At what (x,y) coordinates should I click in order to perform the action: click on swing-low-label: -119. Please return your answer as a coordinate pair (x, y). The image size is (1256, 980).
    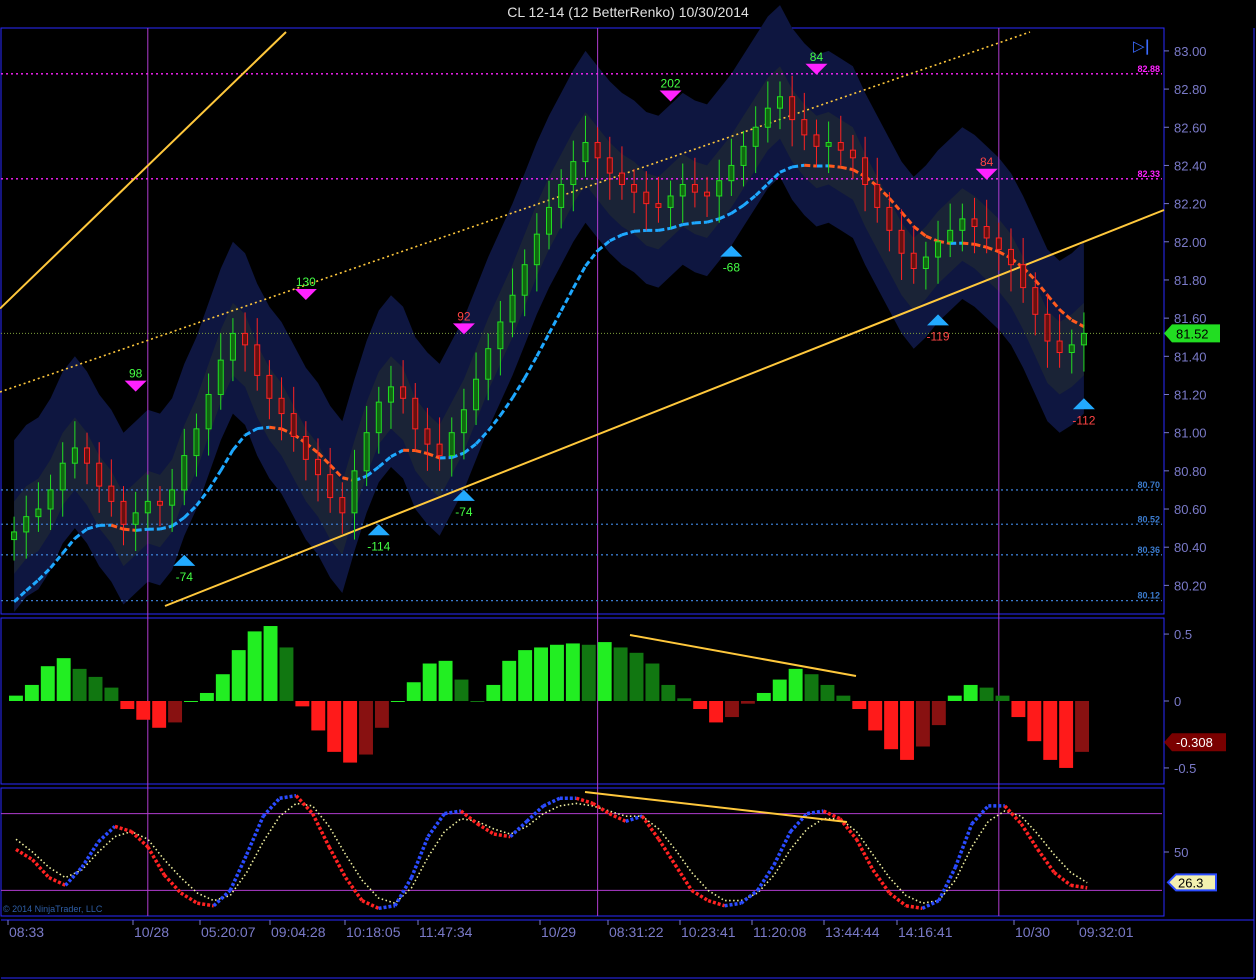
    Looking at the image, I should click on (937, 336).